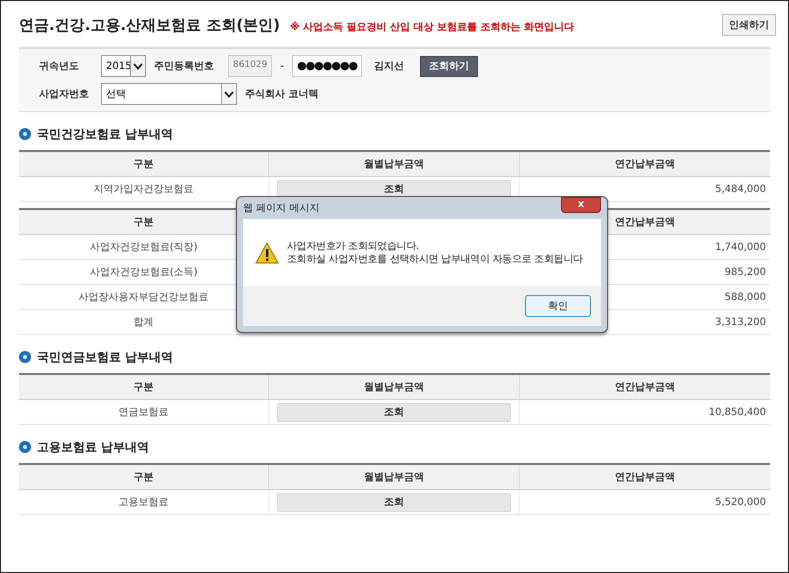  Describe the element at coordinates (149, 25) in the screenshot. I see `page-title: 연금.건강.고용.산재보험료 조회(본인)` at that location.